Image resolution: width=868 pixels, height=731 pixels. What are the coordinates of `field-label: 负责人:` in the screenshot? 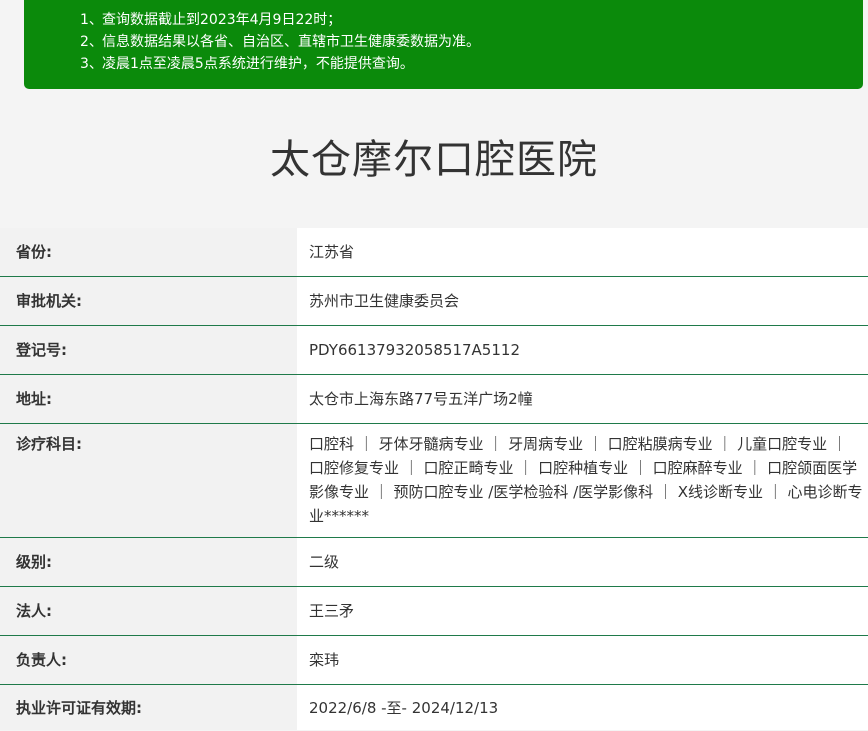 It's located at (148, 660).